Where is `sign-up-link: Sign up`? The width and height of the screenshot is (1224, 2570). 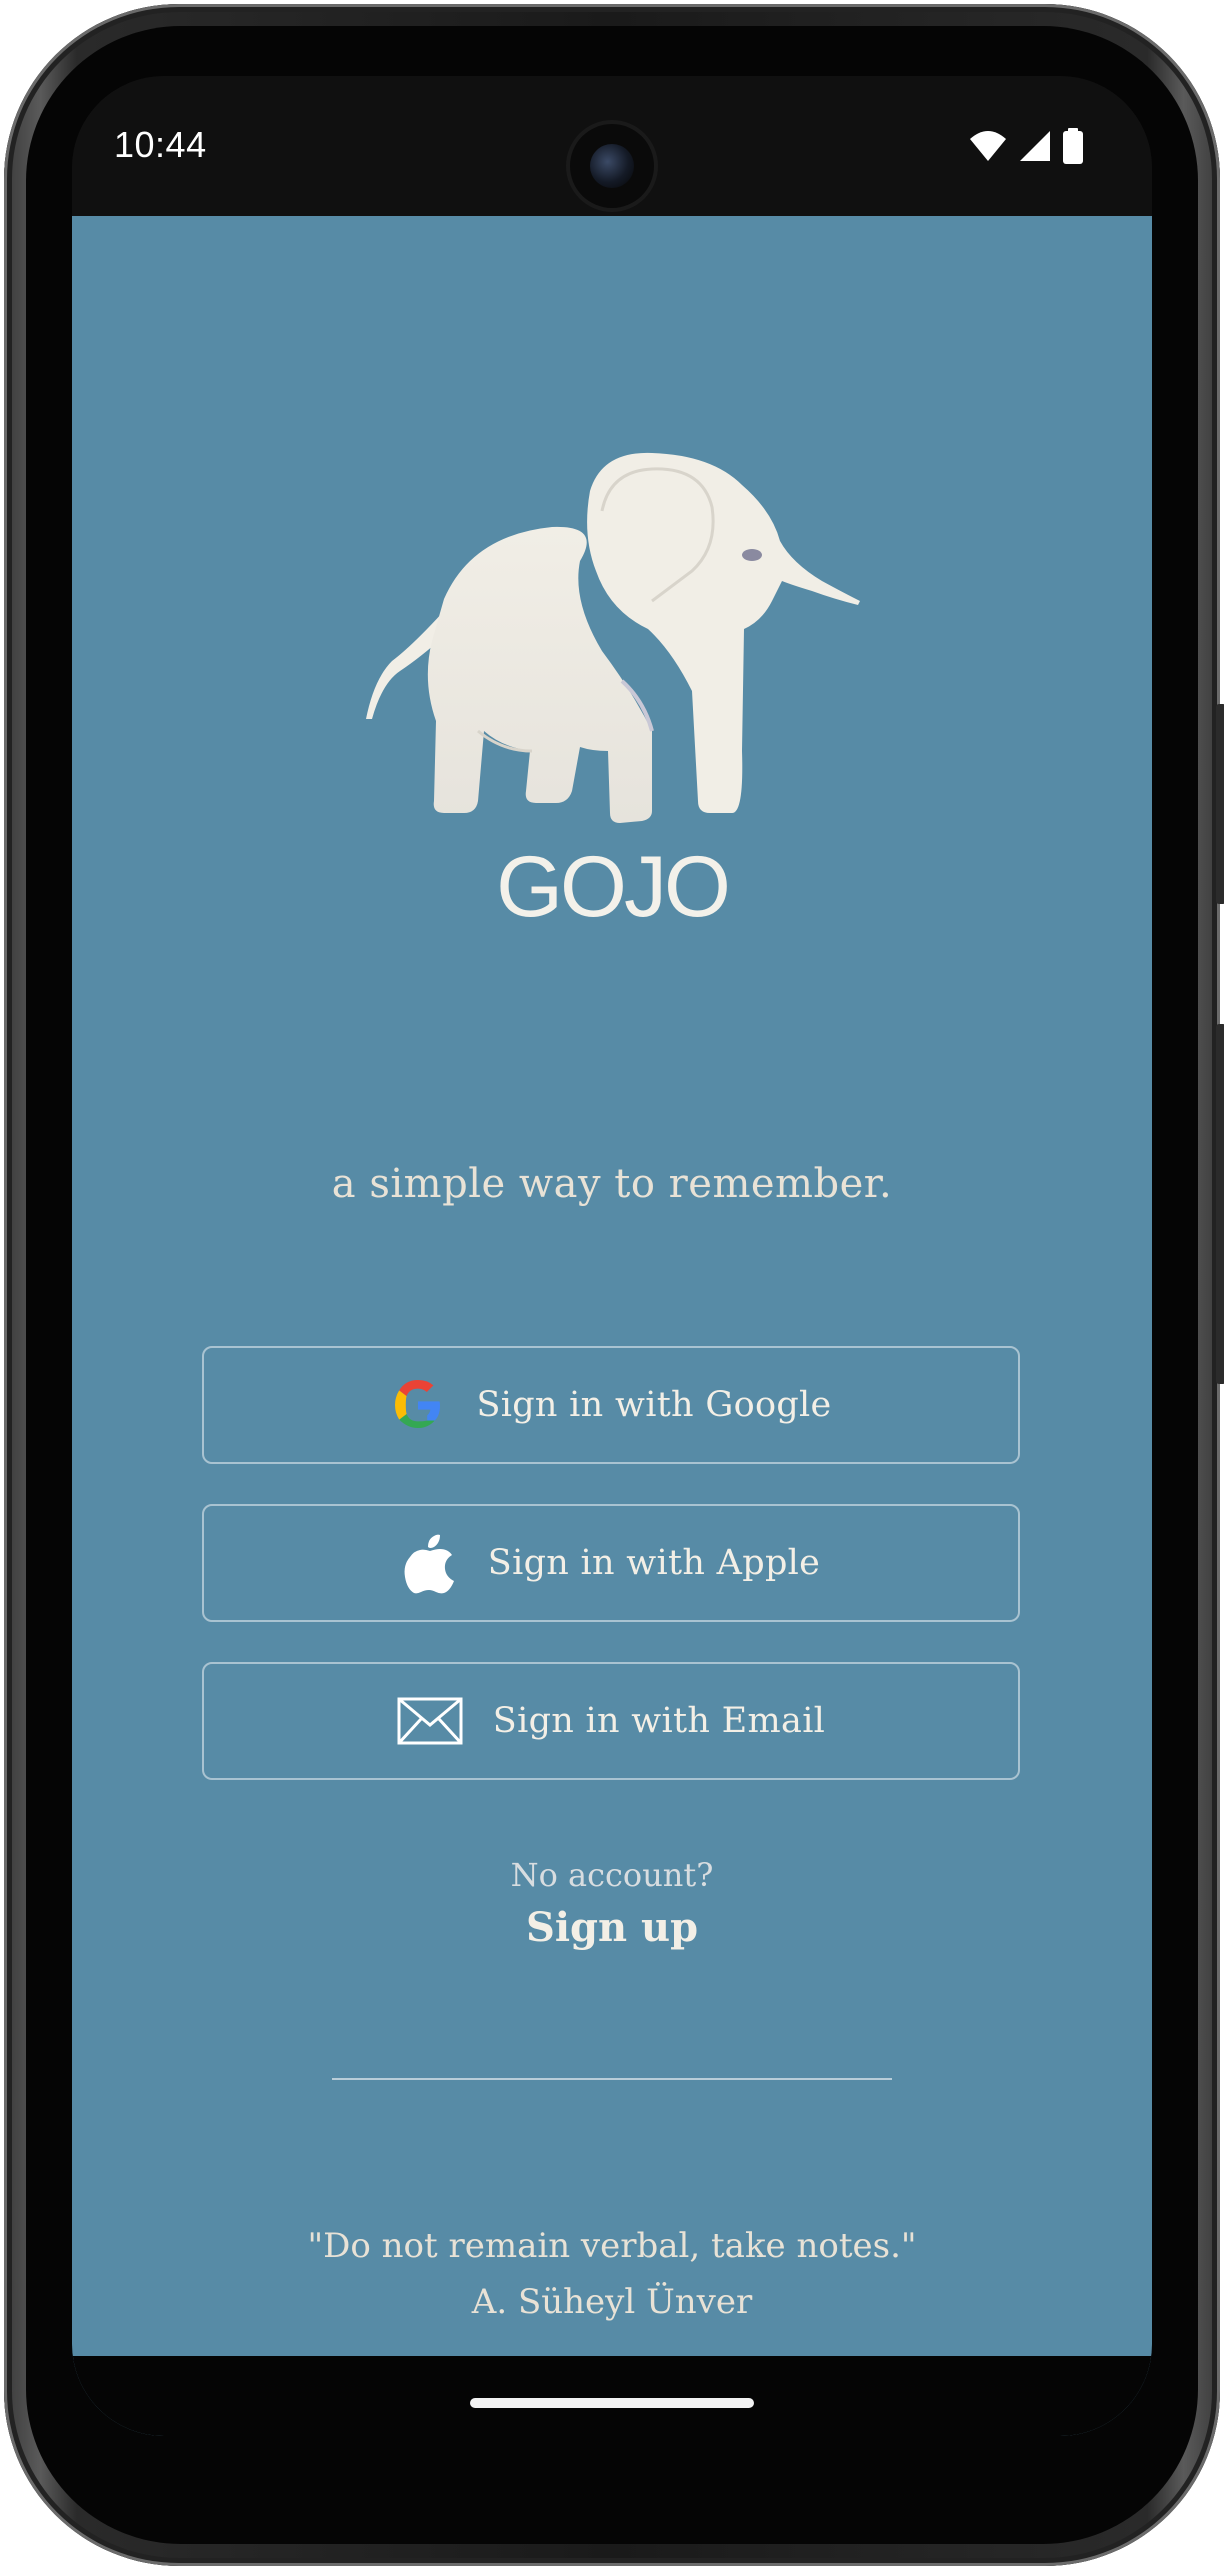 sign-up-link: Sign up is located at coordinates (612, 1927).